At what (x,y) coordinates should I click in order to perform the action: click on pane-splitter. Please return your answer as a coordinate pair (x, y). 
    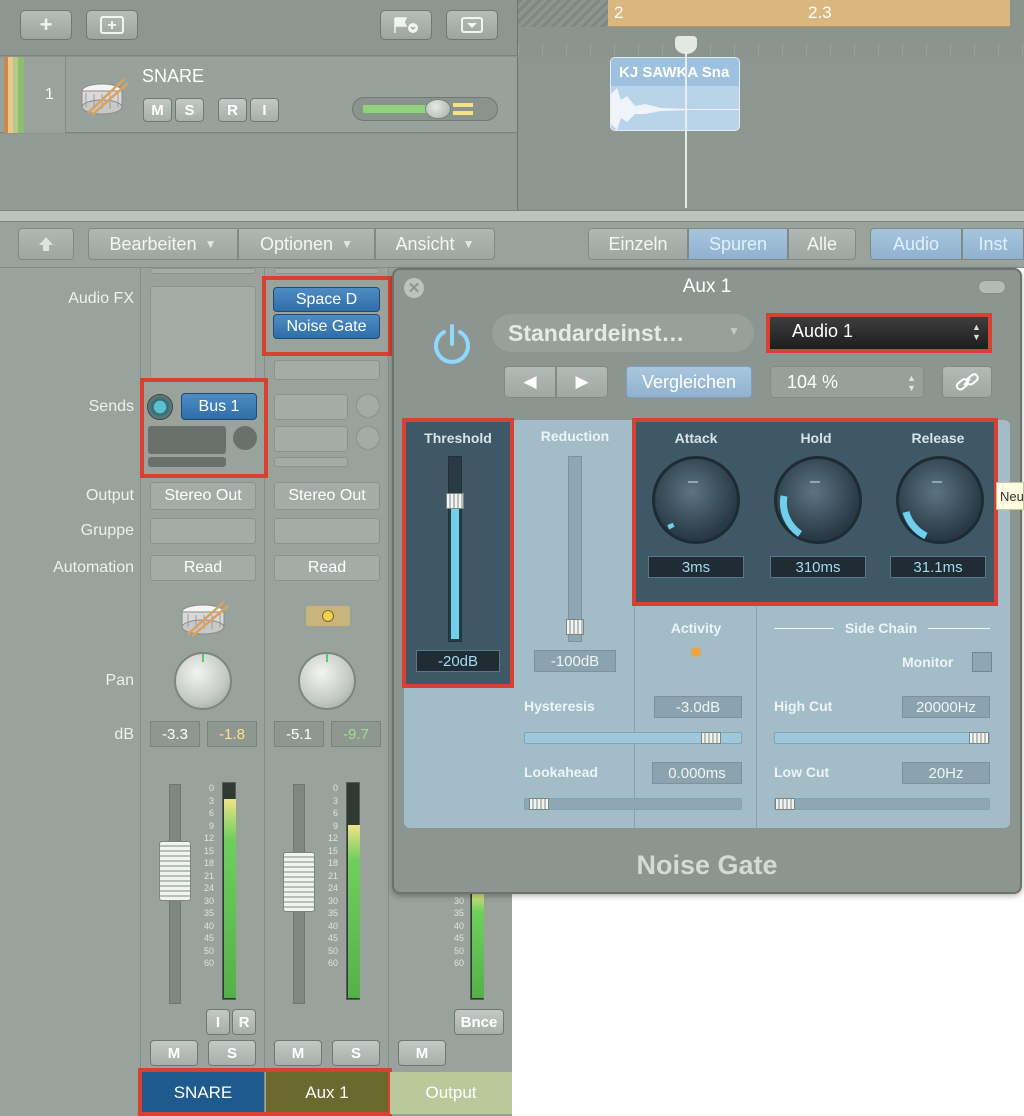
    Looking at the image, I should click on (512, 216).